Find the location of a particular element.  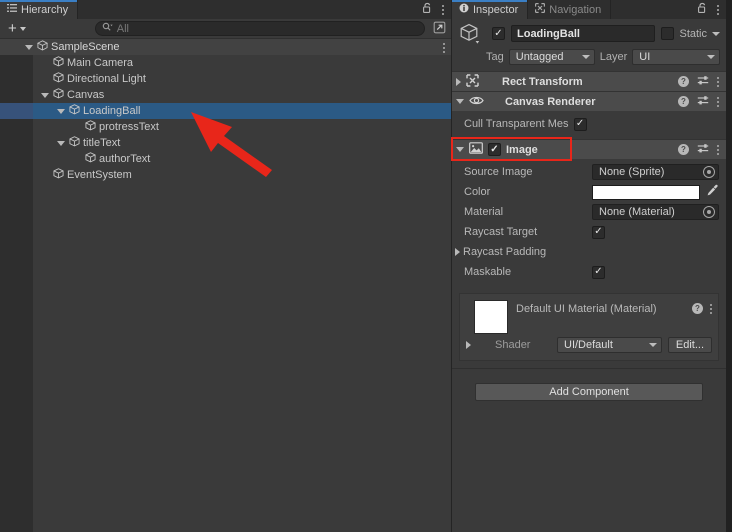

gameobject-name-input: LoadingBall is located at coordinates (583, 33).